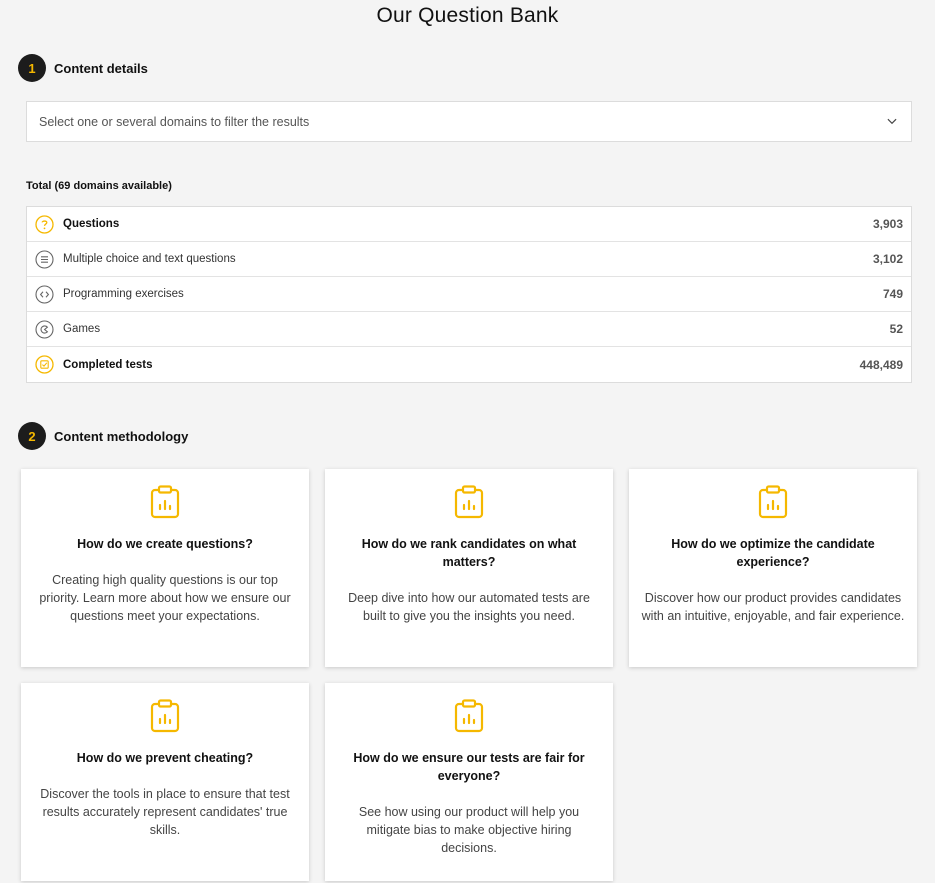 Image resolution: width=935 pixels, height=883 pixels. I want to click on stat-row-multiple-choice: Multiple choice and text questions 3,102, so click(469, 259).